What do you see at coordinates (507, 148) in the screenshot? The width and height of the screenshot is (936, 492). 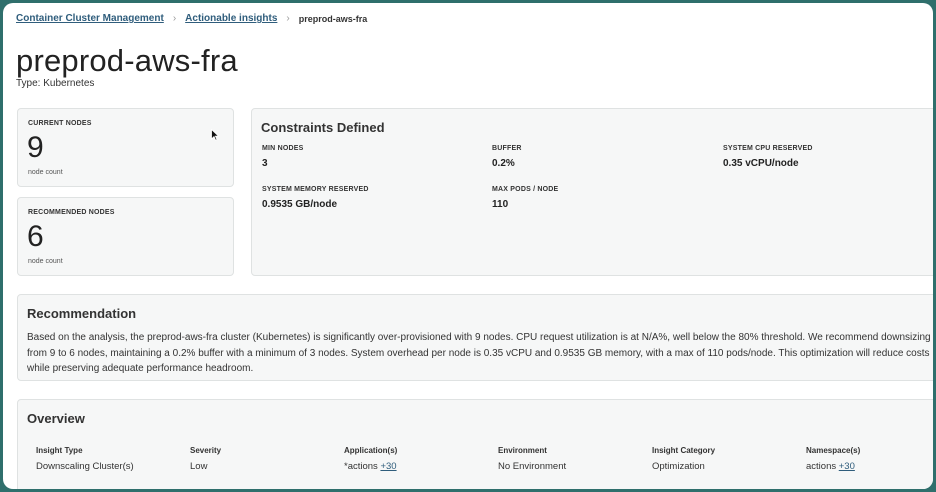 I see `constraint-label: BUFFER` at bounding box center [507, 148].